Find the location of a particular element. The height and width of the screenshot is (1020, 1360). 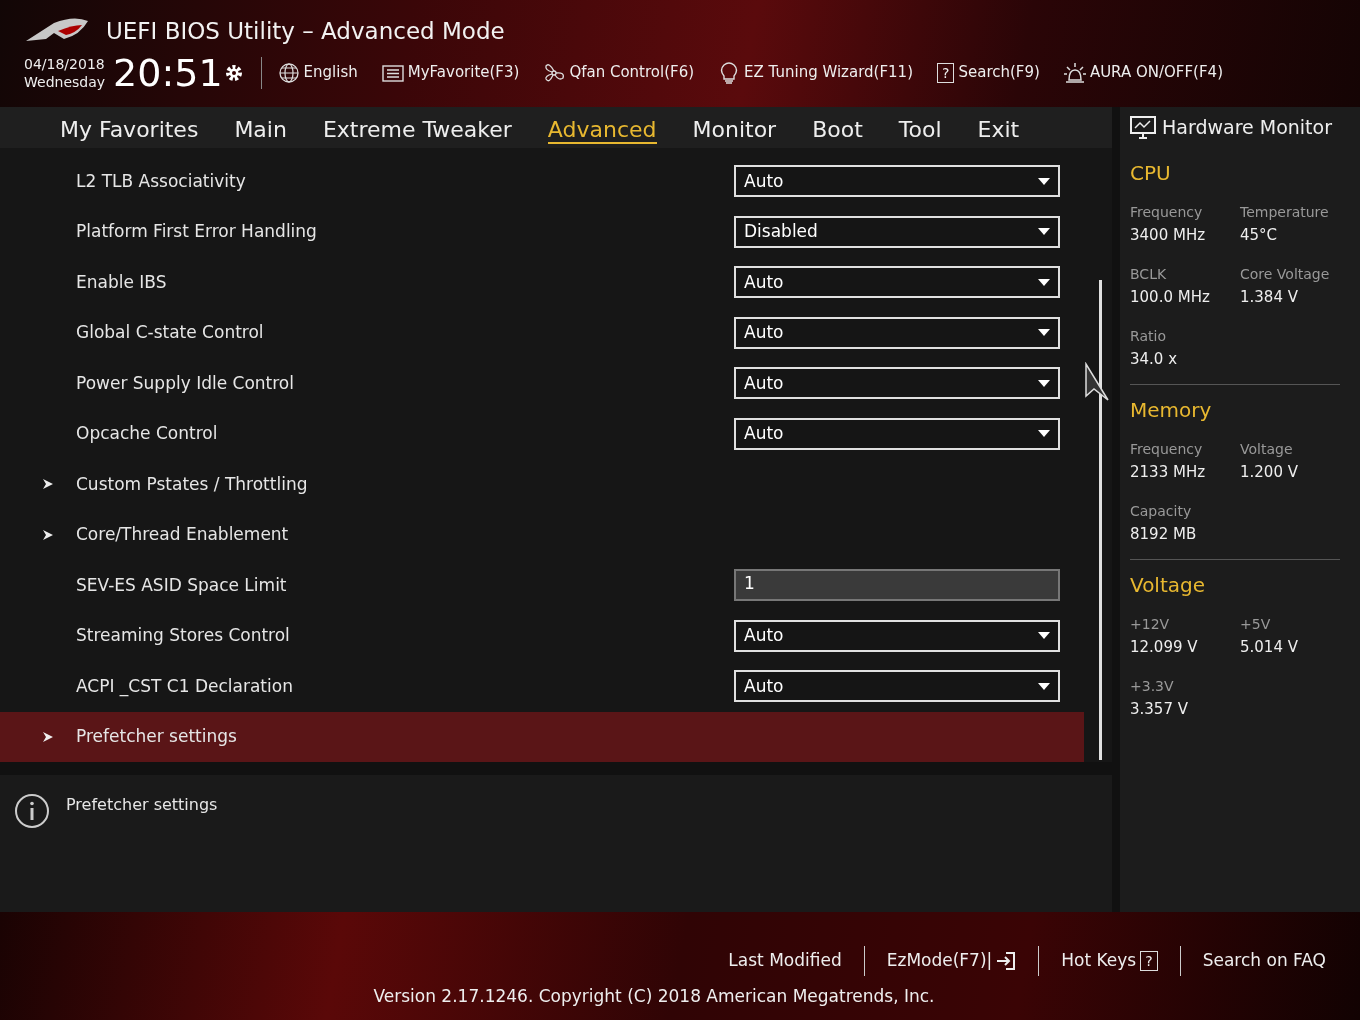

toolbar-button: Qfan Control(F6) is located at coordinates (619, 72).